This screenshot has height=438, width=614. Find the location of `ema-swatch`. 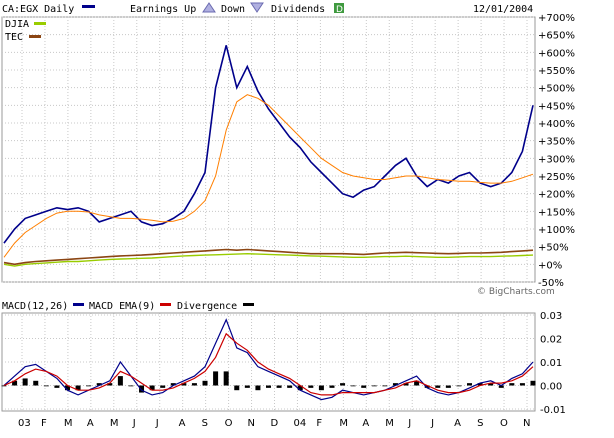

ema-swatch is located at coordinates (165, 304).